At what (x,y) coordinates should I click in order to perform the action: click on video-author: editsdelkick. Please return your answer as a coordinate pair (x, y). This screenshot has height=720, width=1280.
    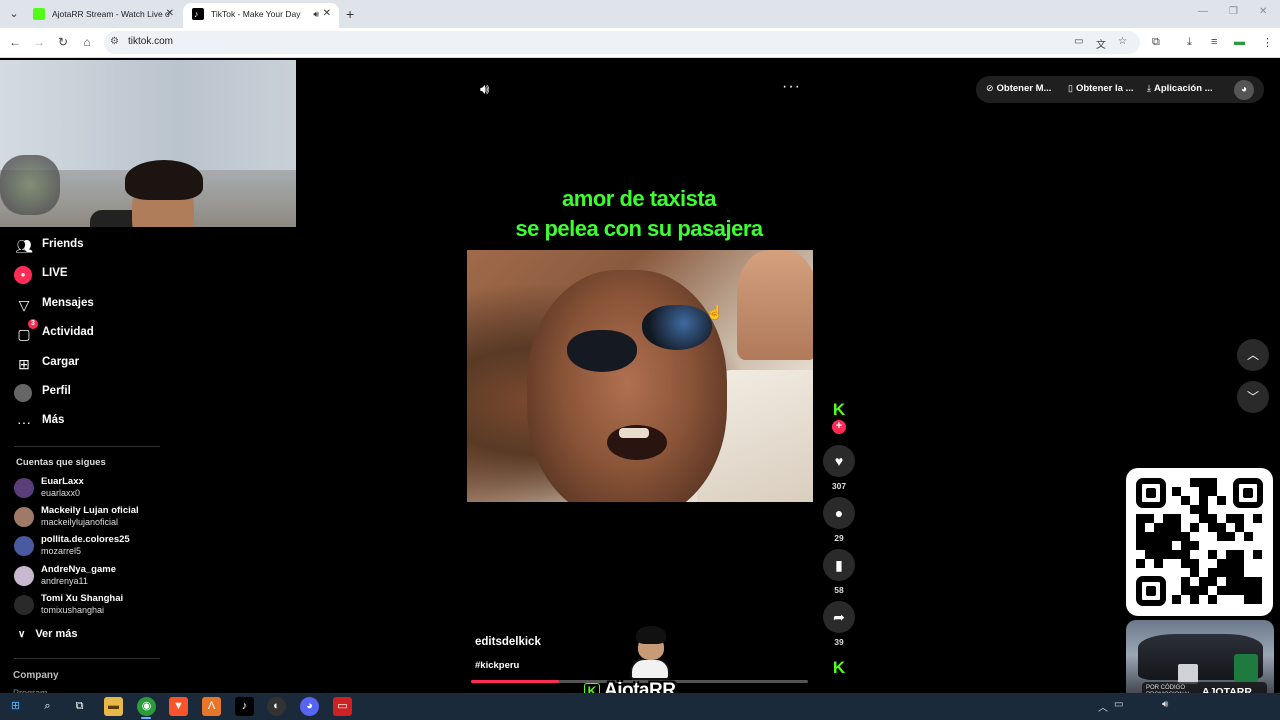
    Looking at the image, I should click on (508, 642).